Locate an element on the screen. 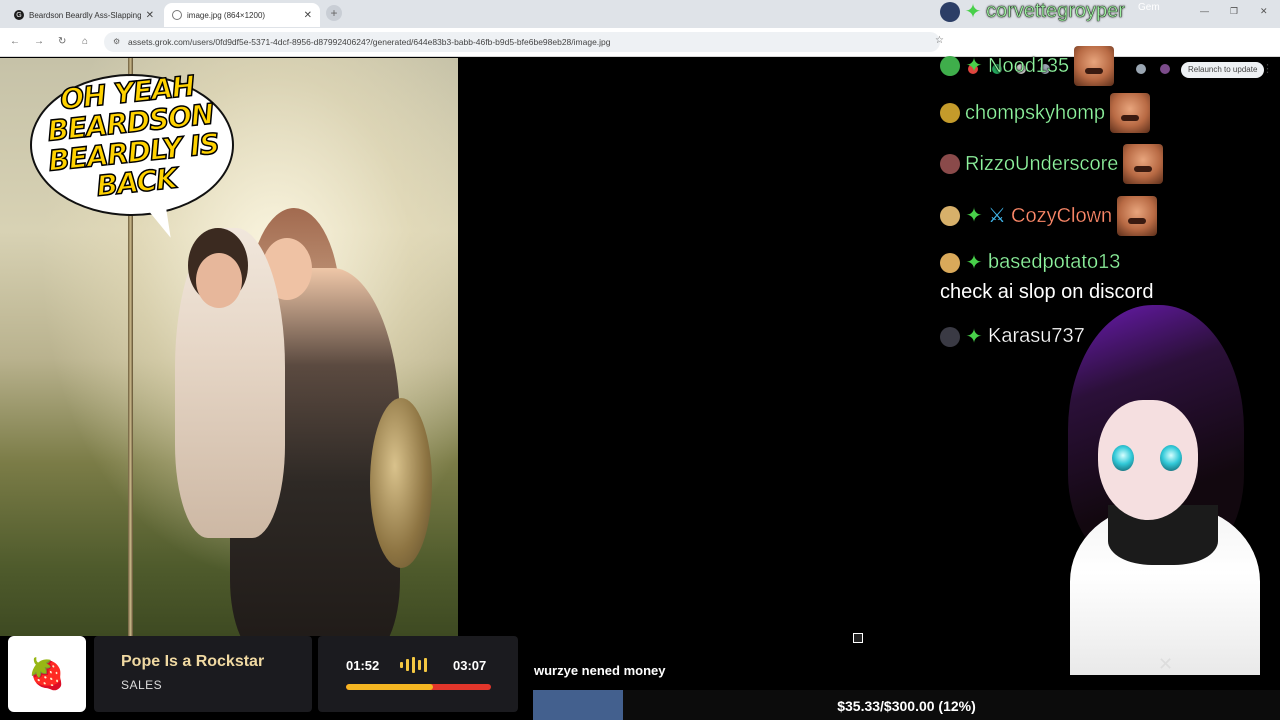 The image size is (1280, 720). chat-username: CozyClown is located at coordinates (1062, 215).